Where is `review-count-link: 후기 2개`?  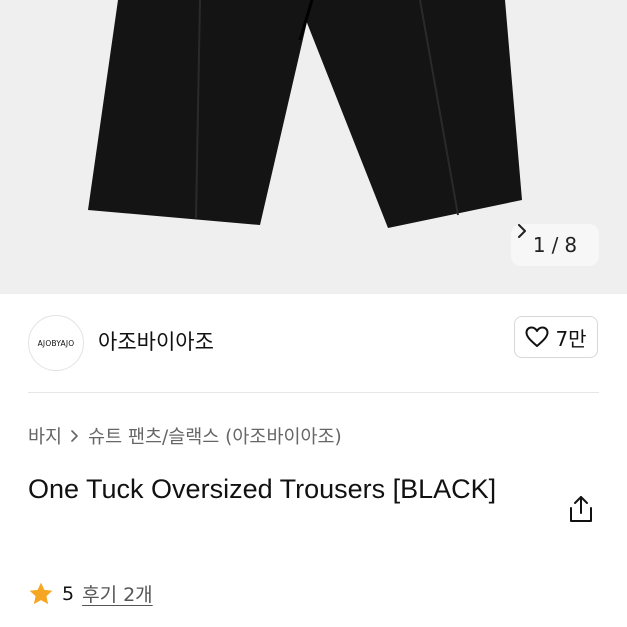
review-count-link: 후기 2개 is located at coordinates (117, 593).